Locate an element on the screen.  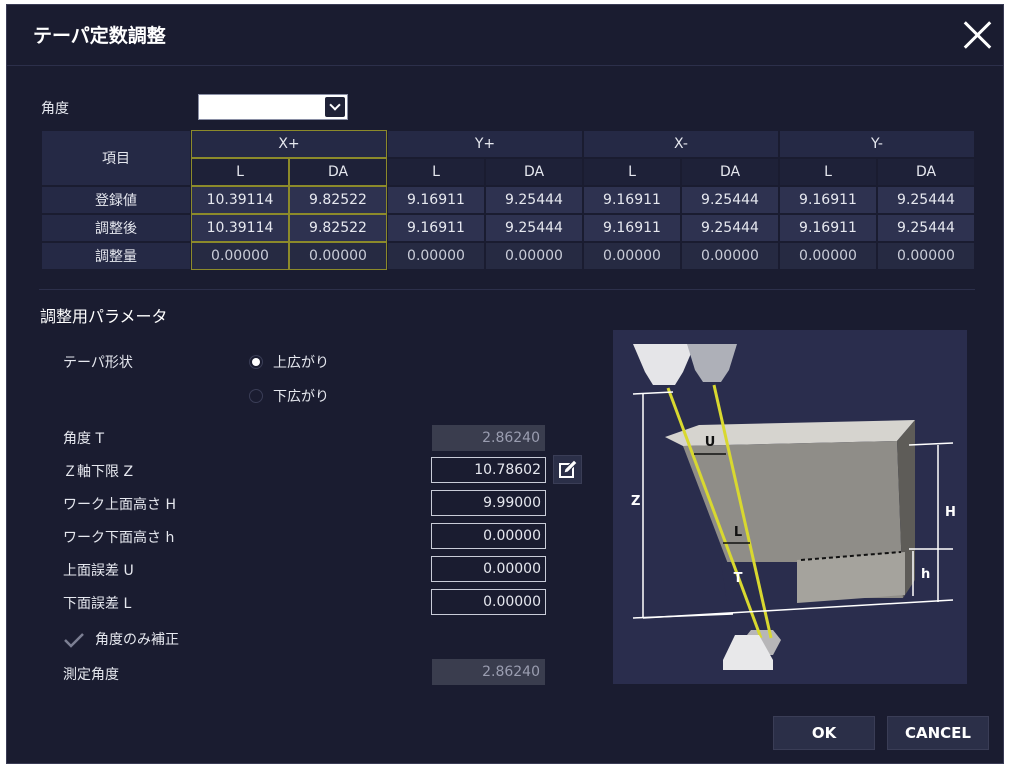
chevron-down-icon is located at coordinates (335, 107).